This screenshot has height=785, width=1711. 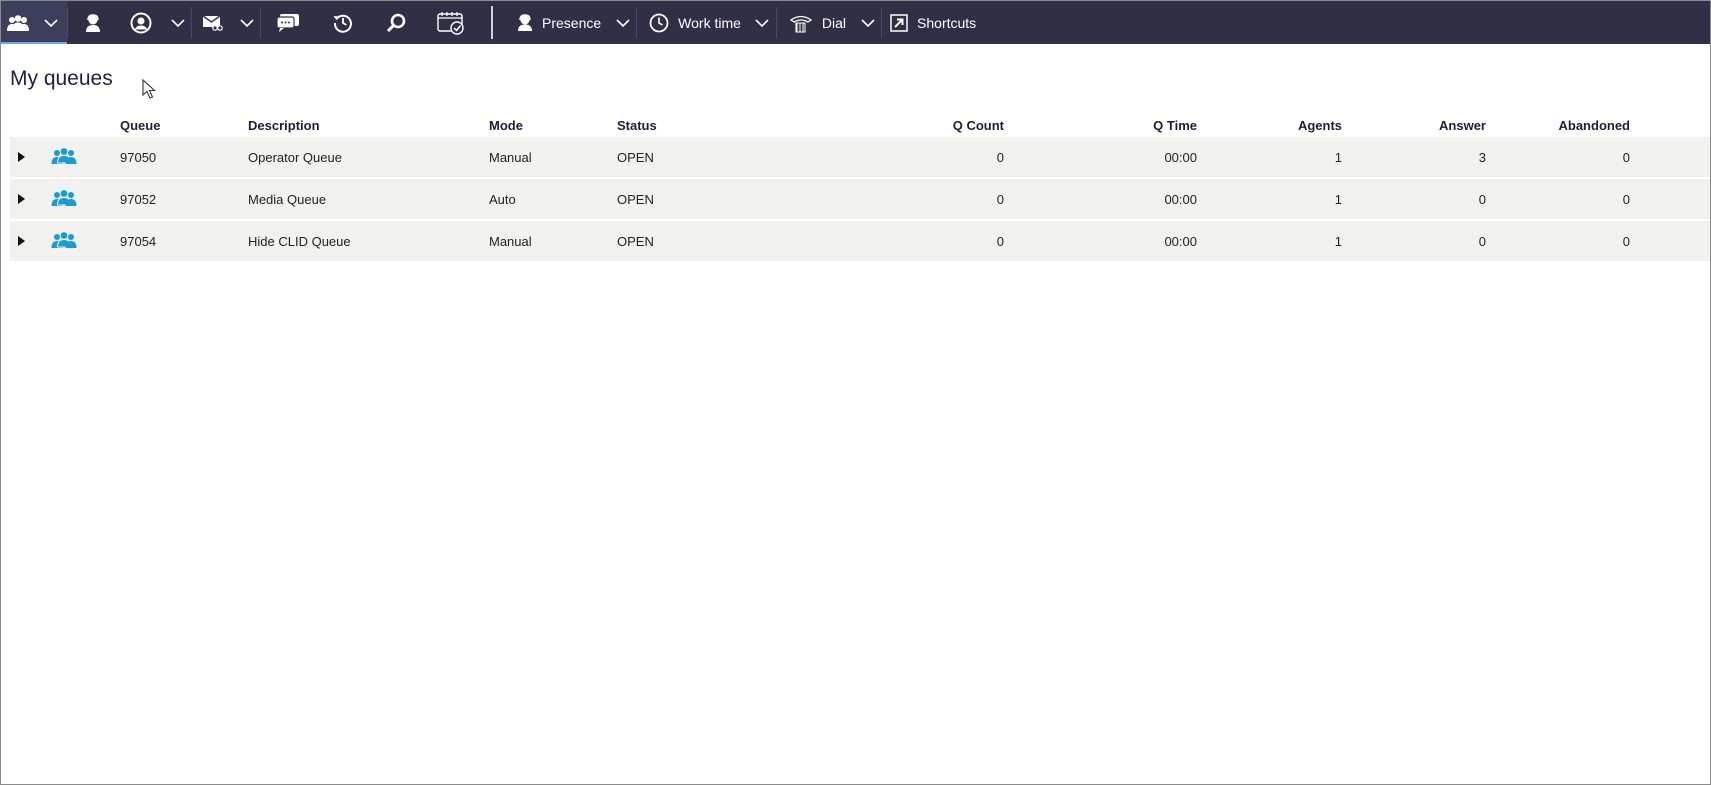 I want to click on contact-menu-button, so click(x=177, y=22).